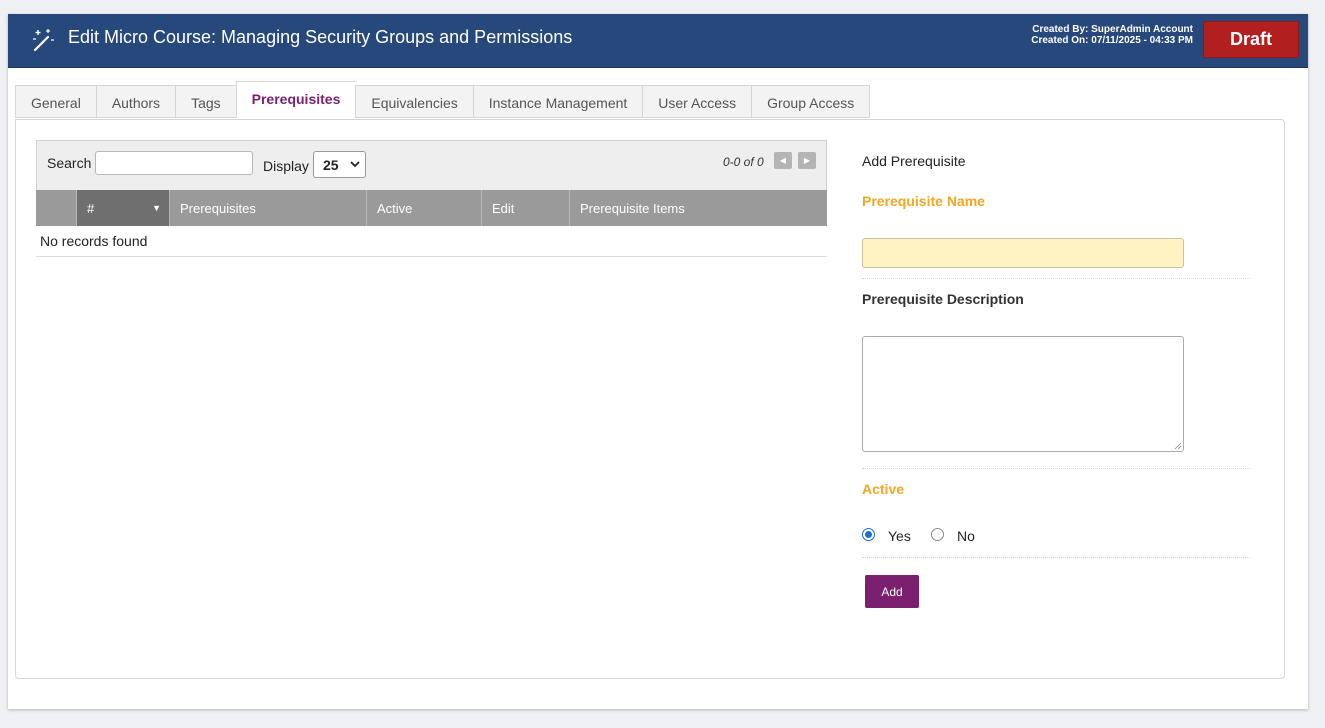  I want to click on active-yes-label: Yes, so click(899, 536).